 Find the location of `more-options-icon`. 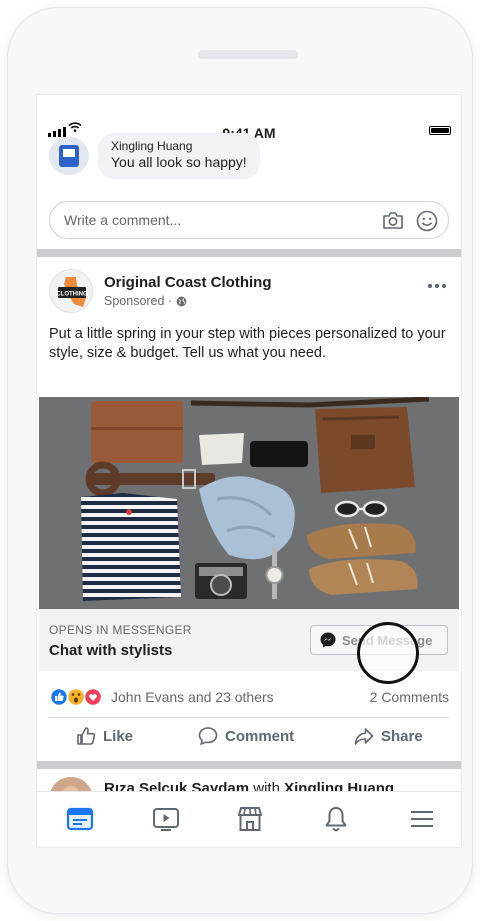

more-options-icon is located at coordinates (437, 286).